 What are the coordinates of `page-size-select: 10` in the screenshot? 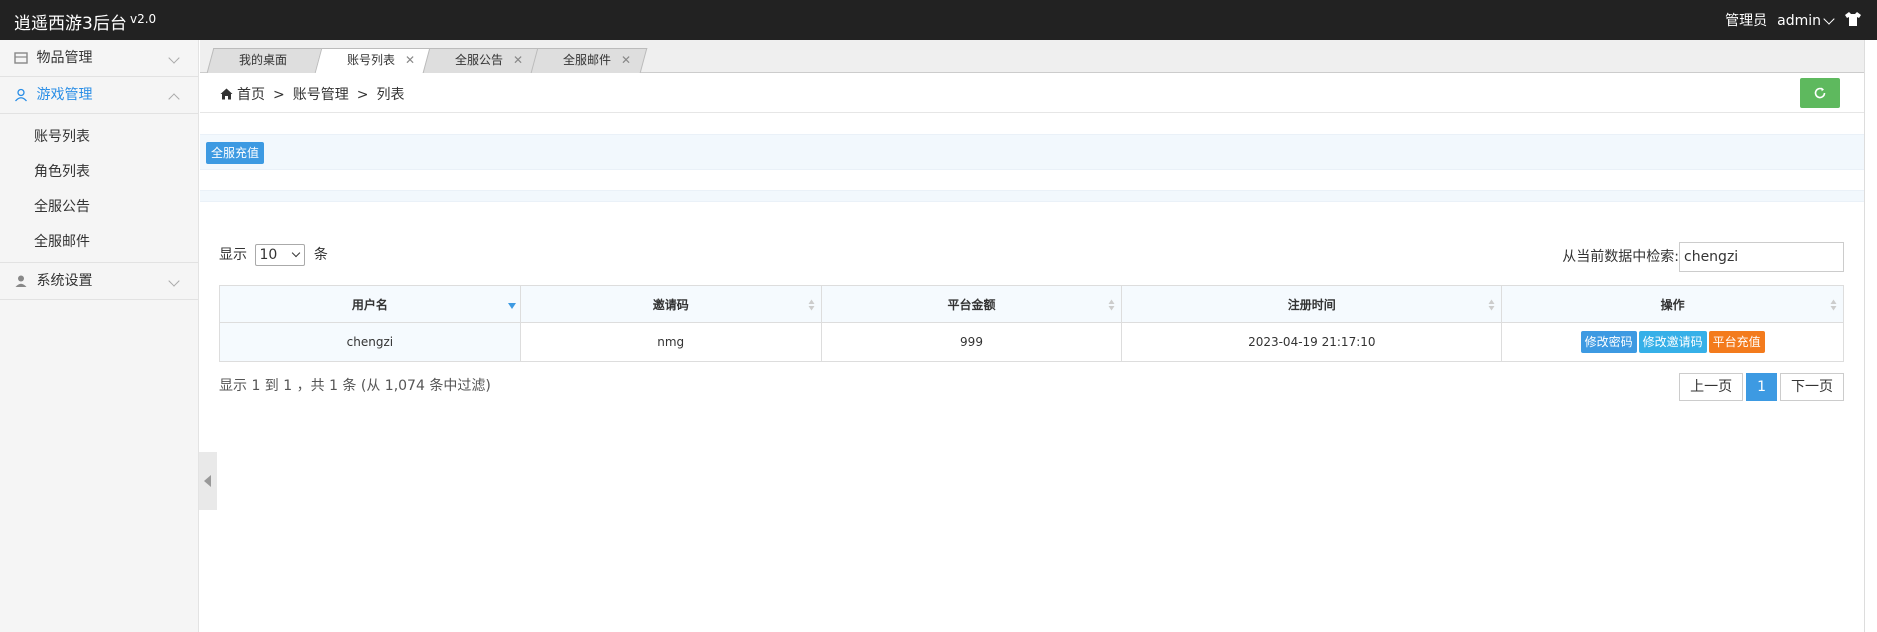 It's located at (280, 255).